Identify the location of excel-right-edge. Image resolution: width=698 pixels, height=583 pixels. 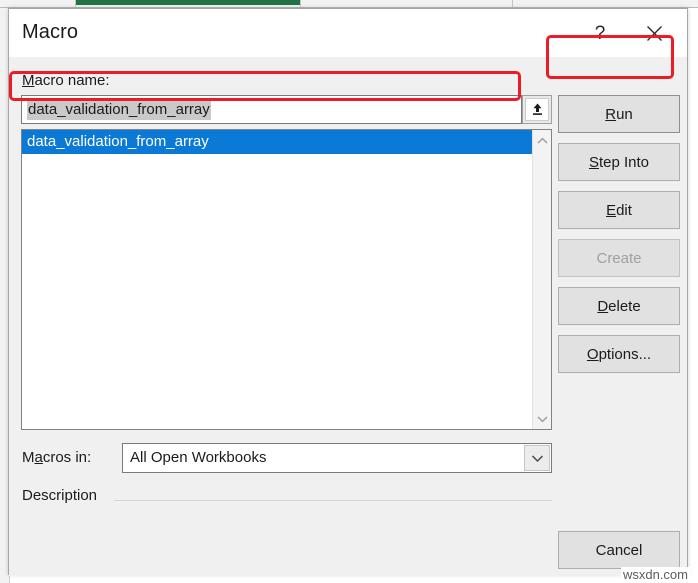
(692, 295).